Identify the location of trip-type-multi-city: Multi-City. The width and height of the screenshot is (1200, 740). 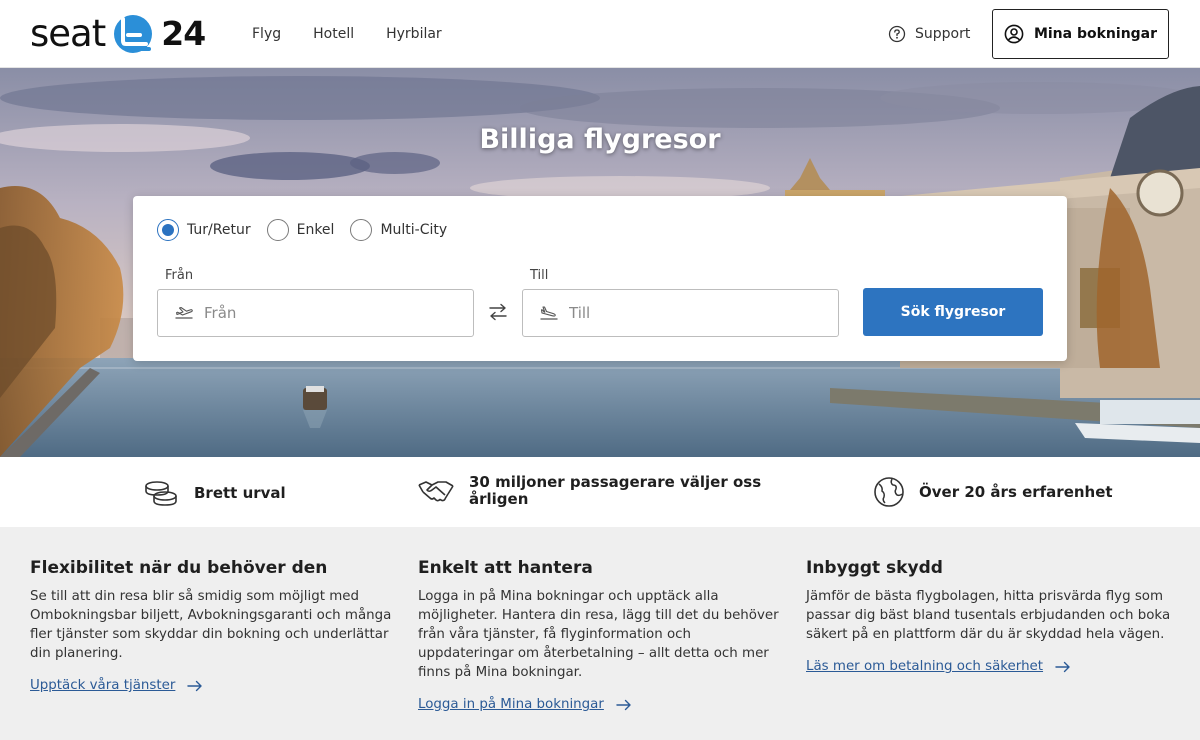
(398, 230).